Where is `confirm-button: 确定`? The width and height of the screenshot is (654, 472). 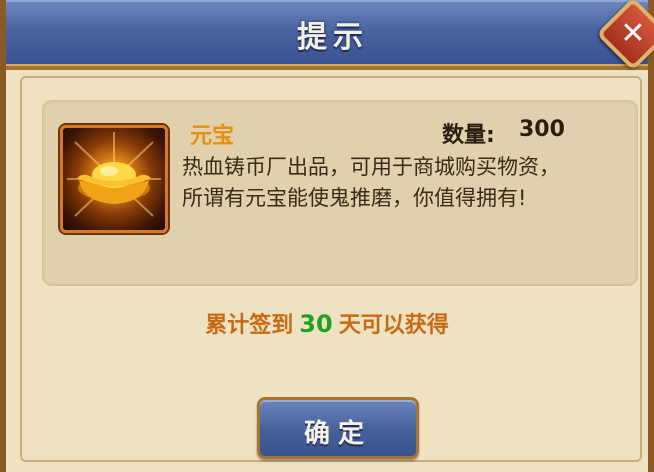 confirm-button: 确定 is located at coordinates (338, 428).